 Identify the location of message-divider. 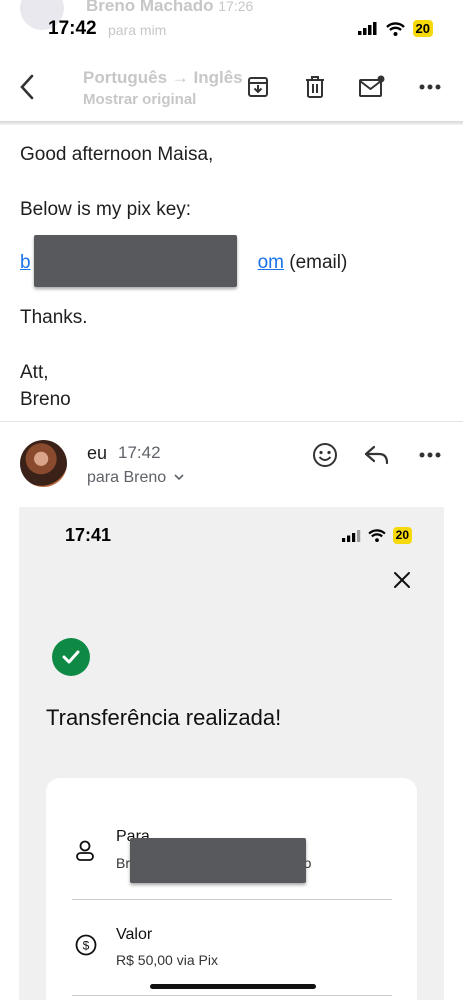
(231, 421).